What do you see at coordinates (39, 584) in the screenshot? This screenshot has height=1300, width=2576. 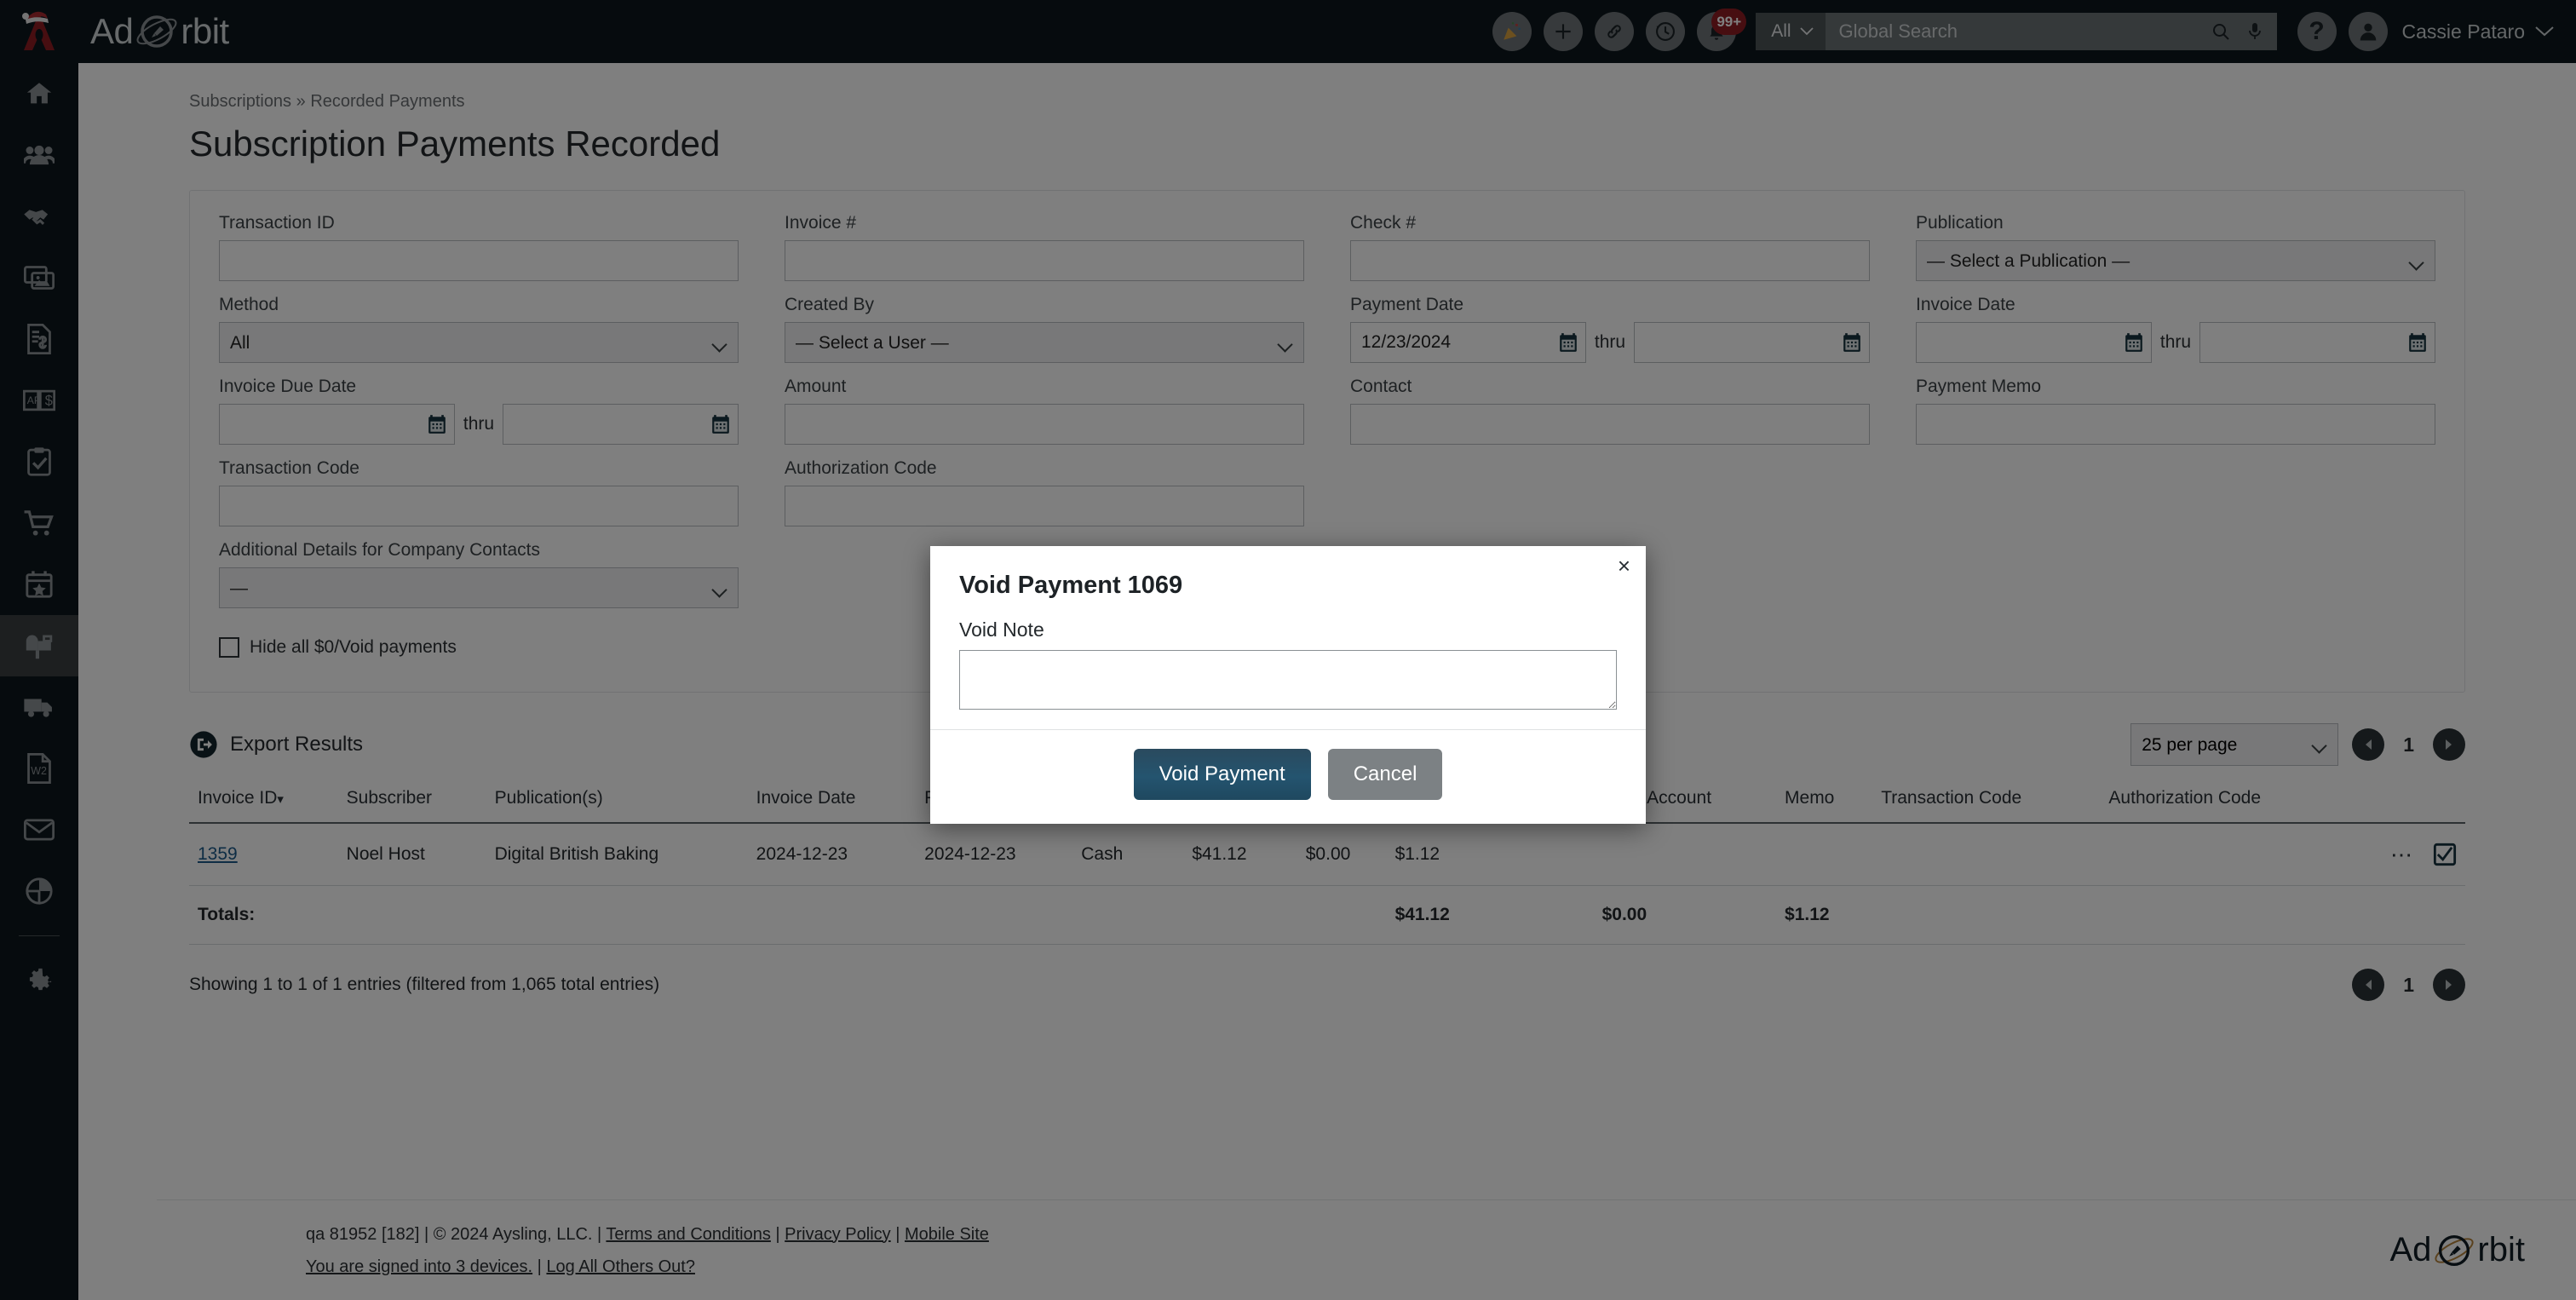 I see `sidebar-item-events` at bounding box center [39, 584].